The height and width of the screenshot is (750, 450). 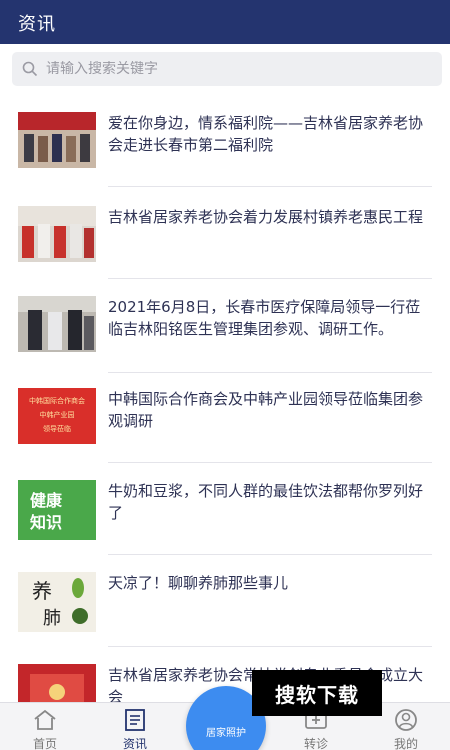 What do you see at coordinates (57, 602) in the screenshot?
I see `news-thumbnail: 养 肺` at bounding box center [57, 602].